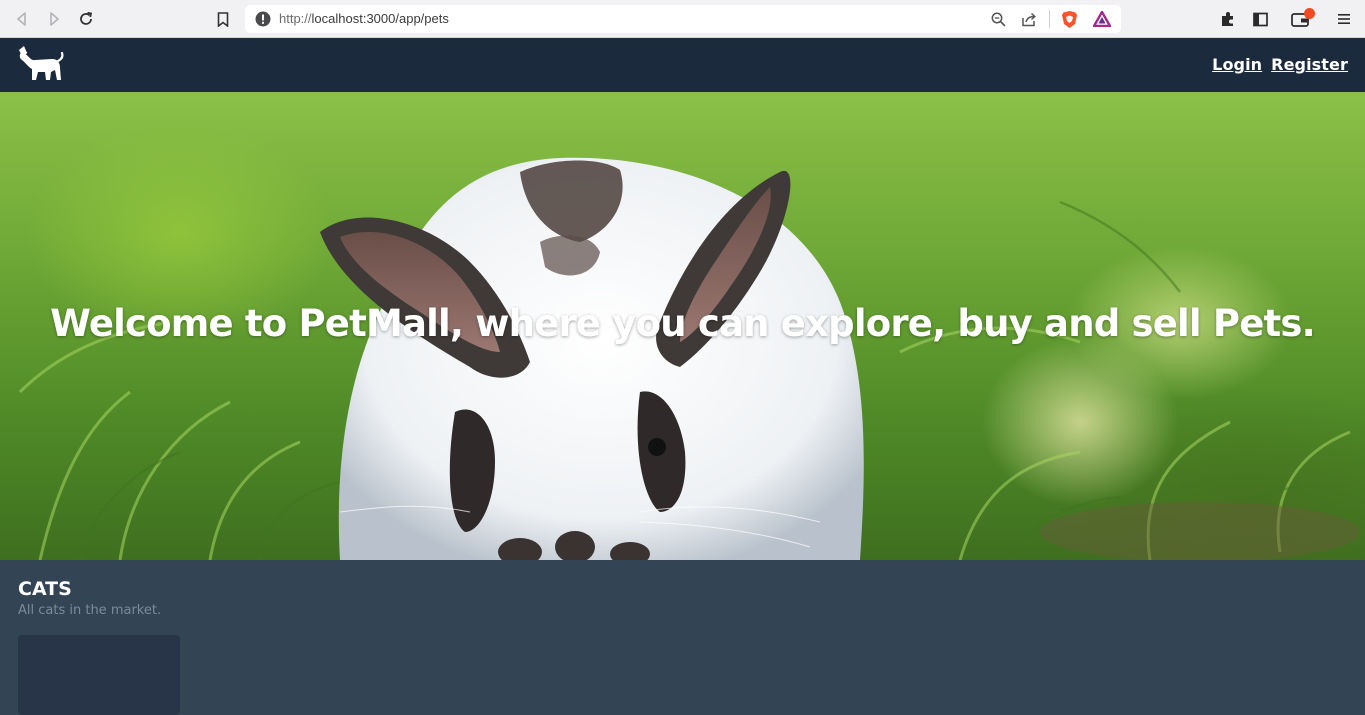 The height and width of the screenshot is (715, 1365). I want to click on toolbar-divider, so click(1049, 19).